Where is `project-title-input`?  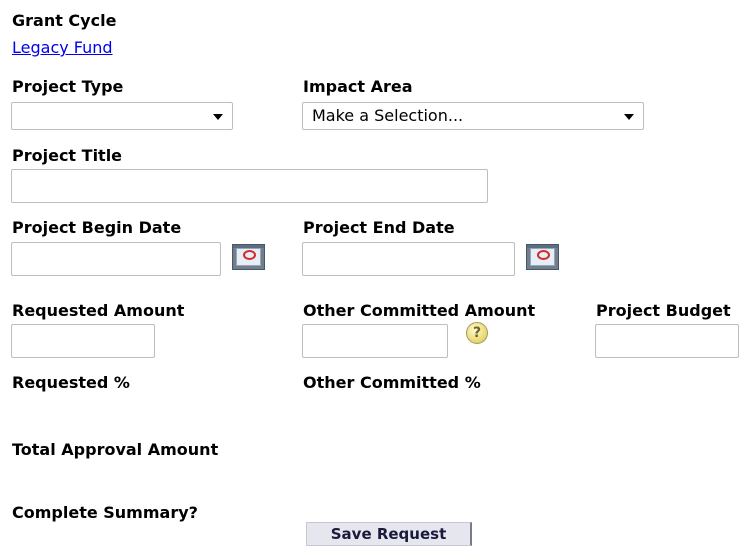 project-title-input is located at coordinates (249, 186).